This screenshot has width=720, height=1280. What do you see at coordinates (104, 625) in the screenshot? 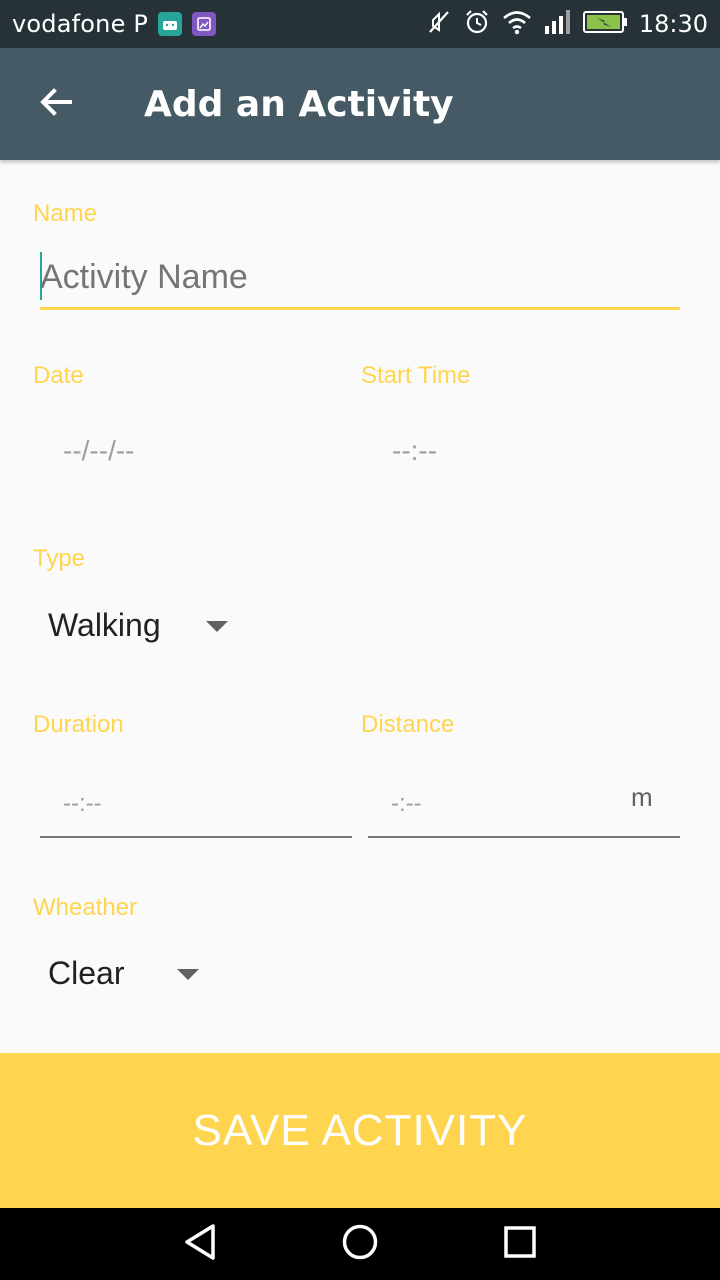
I see `type-selected-value: Walking` at bounding box center [104, 625].